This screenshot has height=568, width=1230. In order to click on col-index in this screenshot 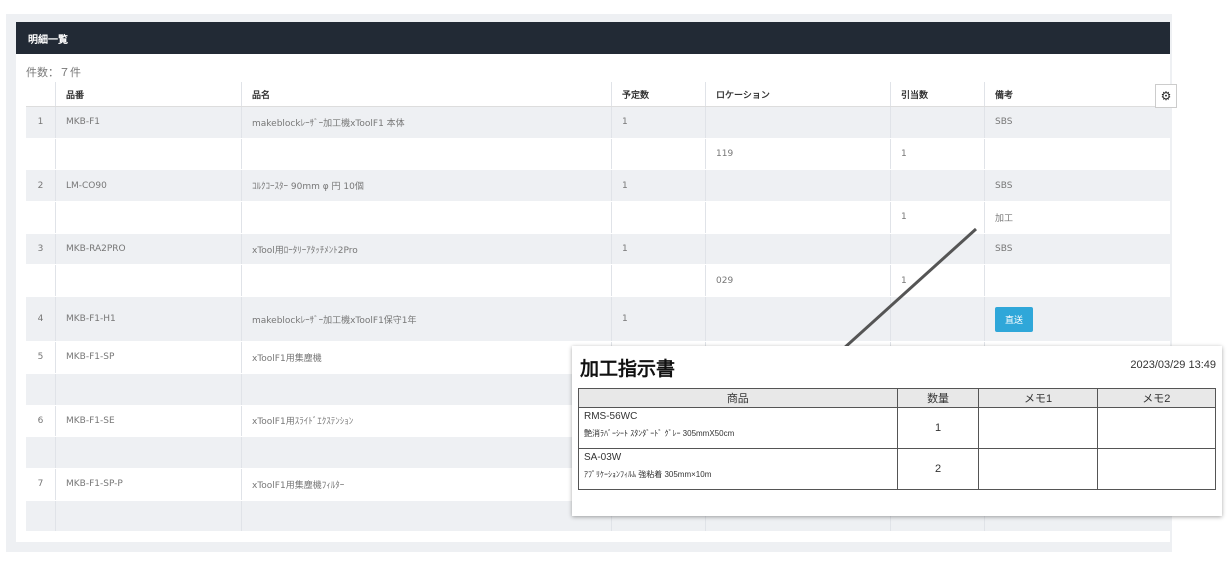, I will do `click(41, 94)`.